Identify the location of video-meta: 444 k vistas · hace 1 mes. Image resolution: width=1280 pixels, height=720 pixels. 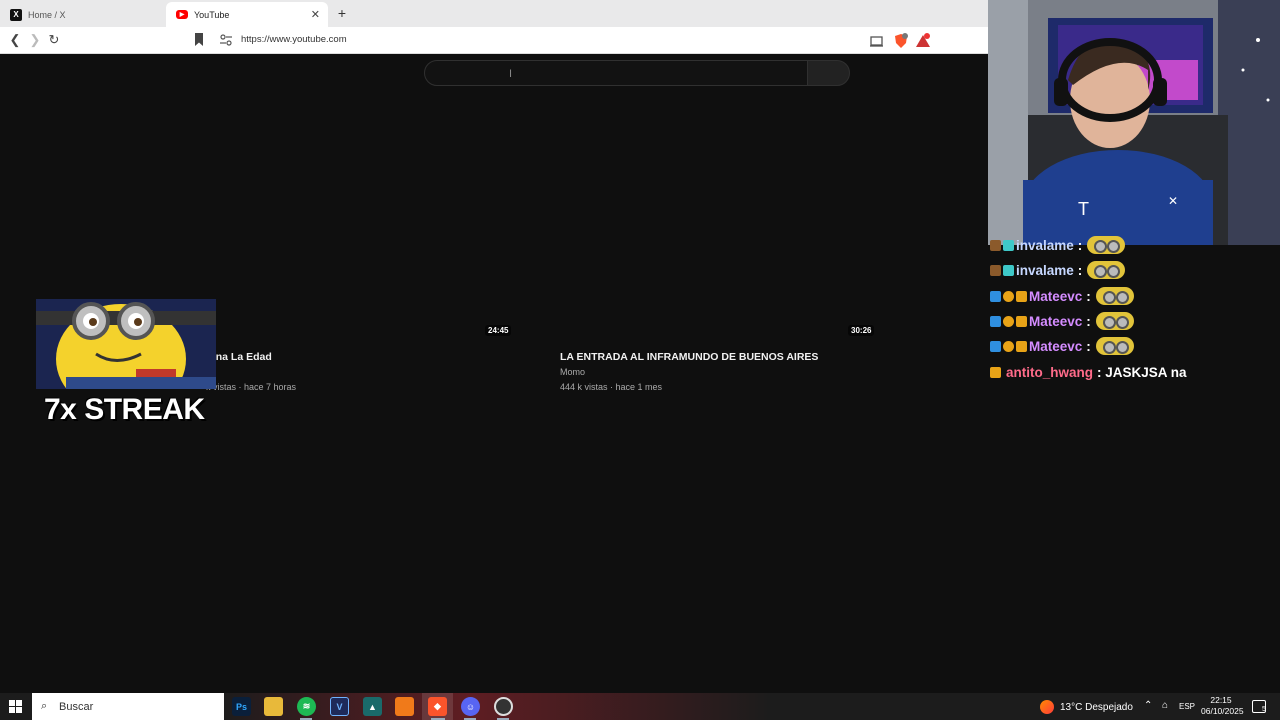
(611, 387).